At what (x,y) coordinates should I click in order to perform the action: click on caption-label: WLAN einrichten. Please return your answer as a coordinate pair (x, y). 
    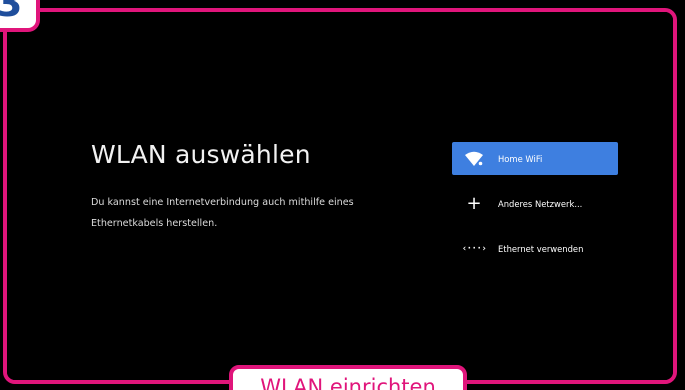
    Looking at the image, I should click on (348, 377).